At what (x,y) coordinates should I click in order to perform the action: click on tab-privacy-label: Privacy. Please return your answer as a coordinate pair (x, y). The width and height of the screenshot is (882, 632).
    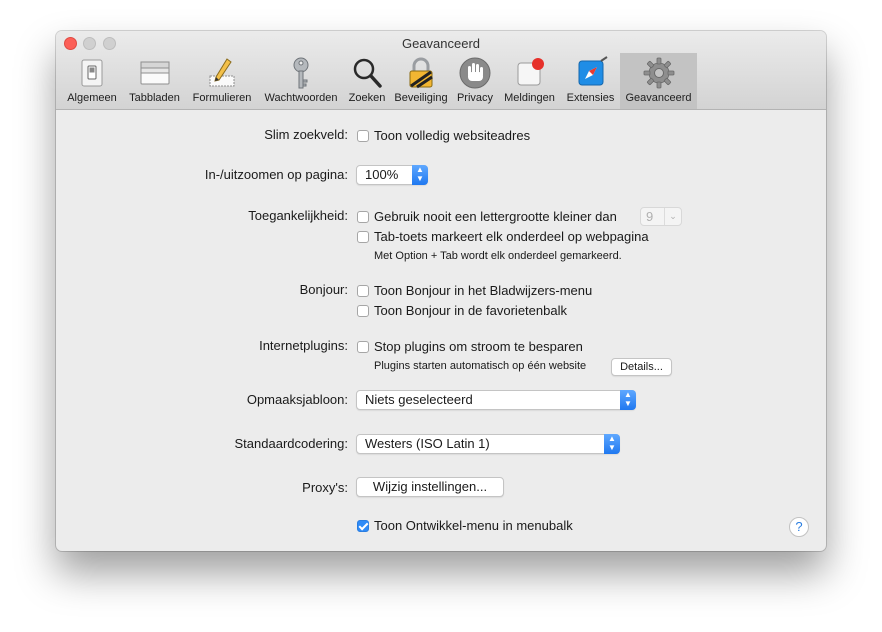
    Looking at the image, I should click on (475, 98).